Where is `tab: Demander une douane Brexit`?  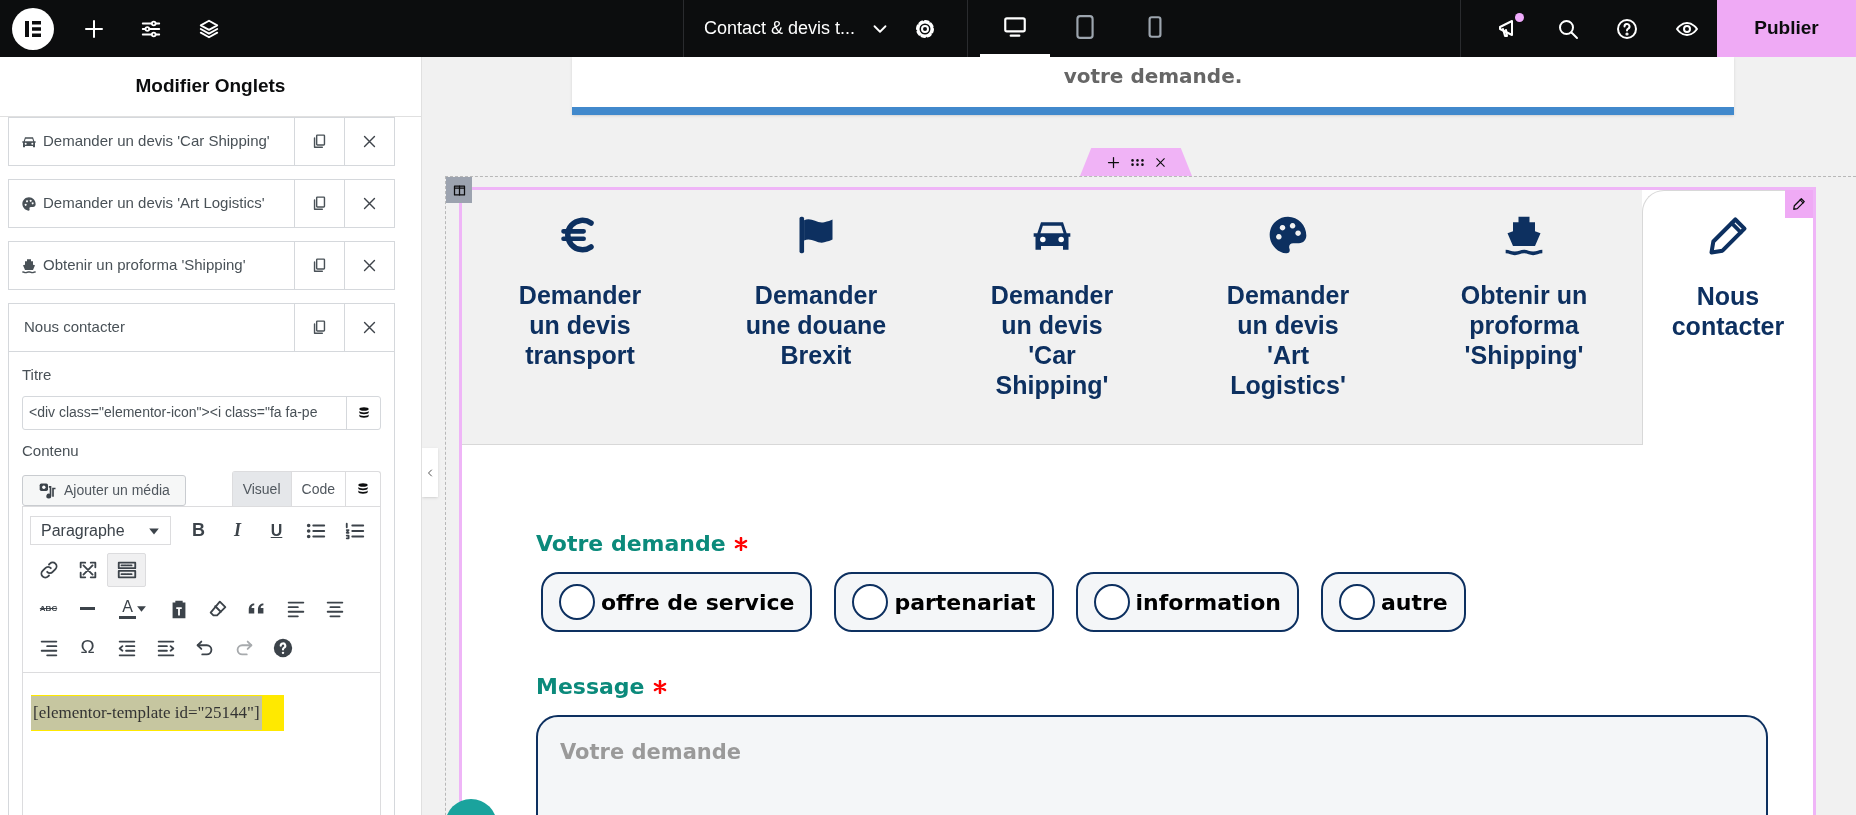 tab: Demander une douane Brexit is located at coordinates (816, 317).